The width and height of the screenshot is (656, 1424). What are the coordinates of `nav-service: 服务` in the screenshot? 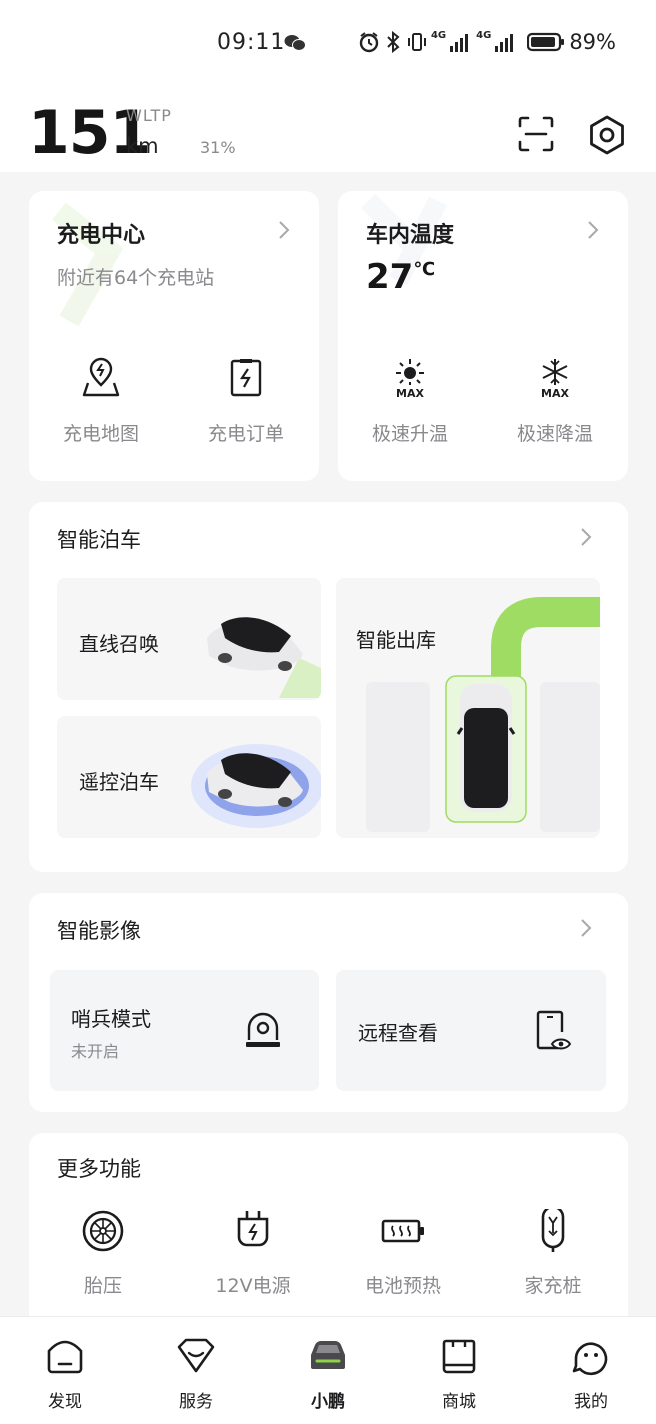 It's located at (196, 1373).